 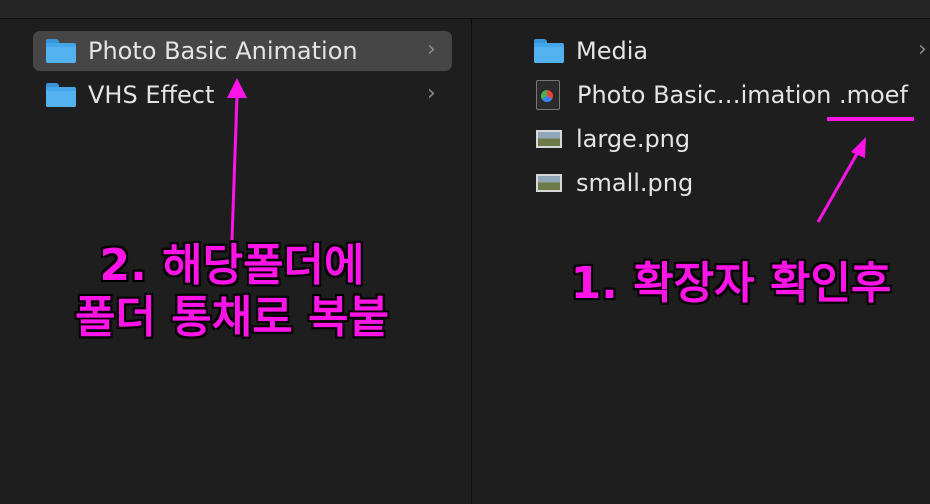 I want to click on arrow-to-folder, so click(x=234, y=168).